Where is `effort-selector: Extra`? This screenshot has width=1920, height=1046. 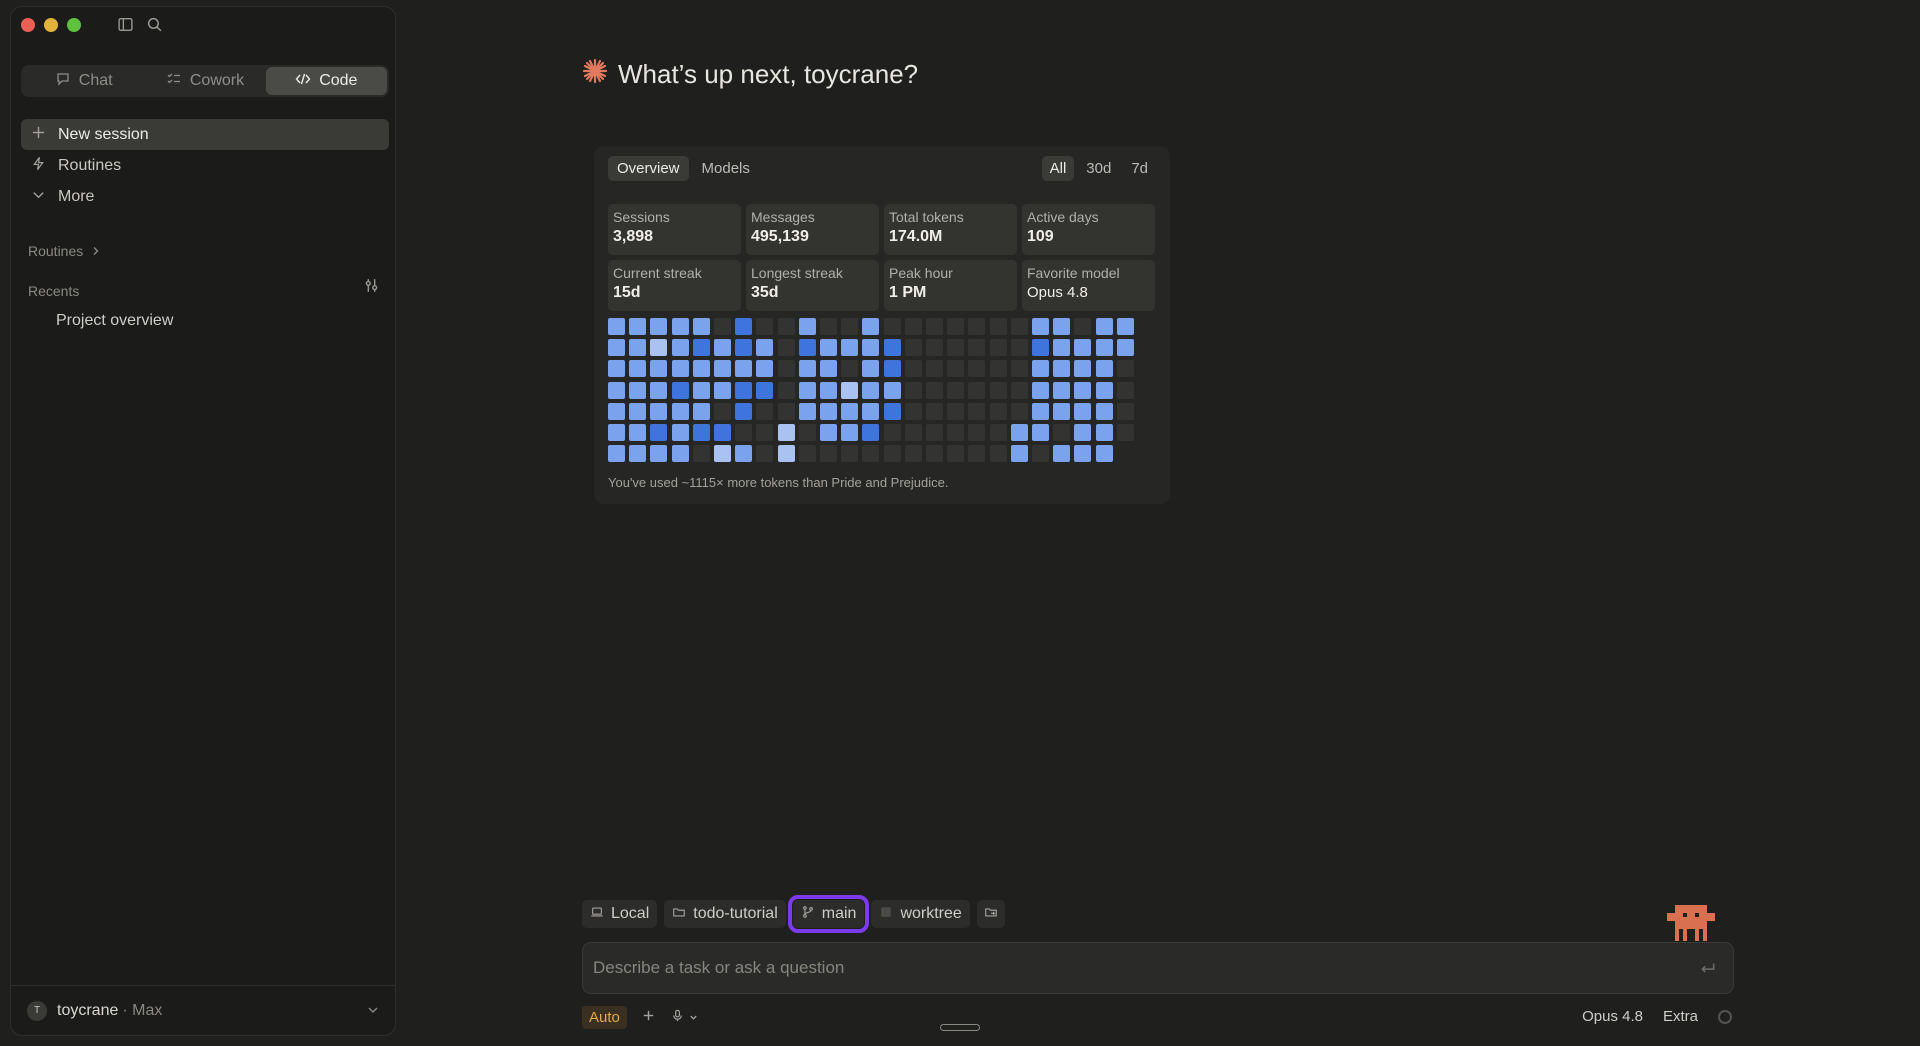
effort-selector: Extra is located at coordinates (1680, 1016).